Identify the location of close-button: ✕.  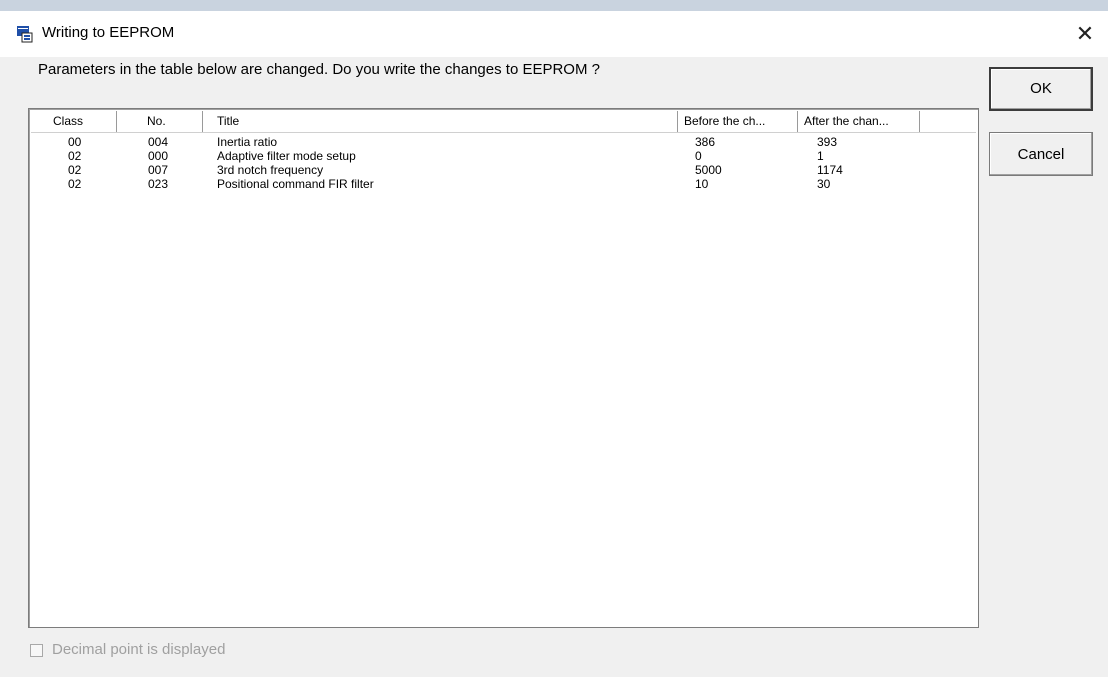
(1085, 34).